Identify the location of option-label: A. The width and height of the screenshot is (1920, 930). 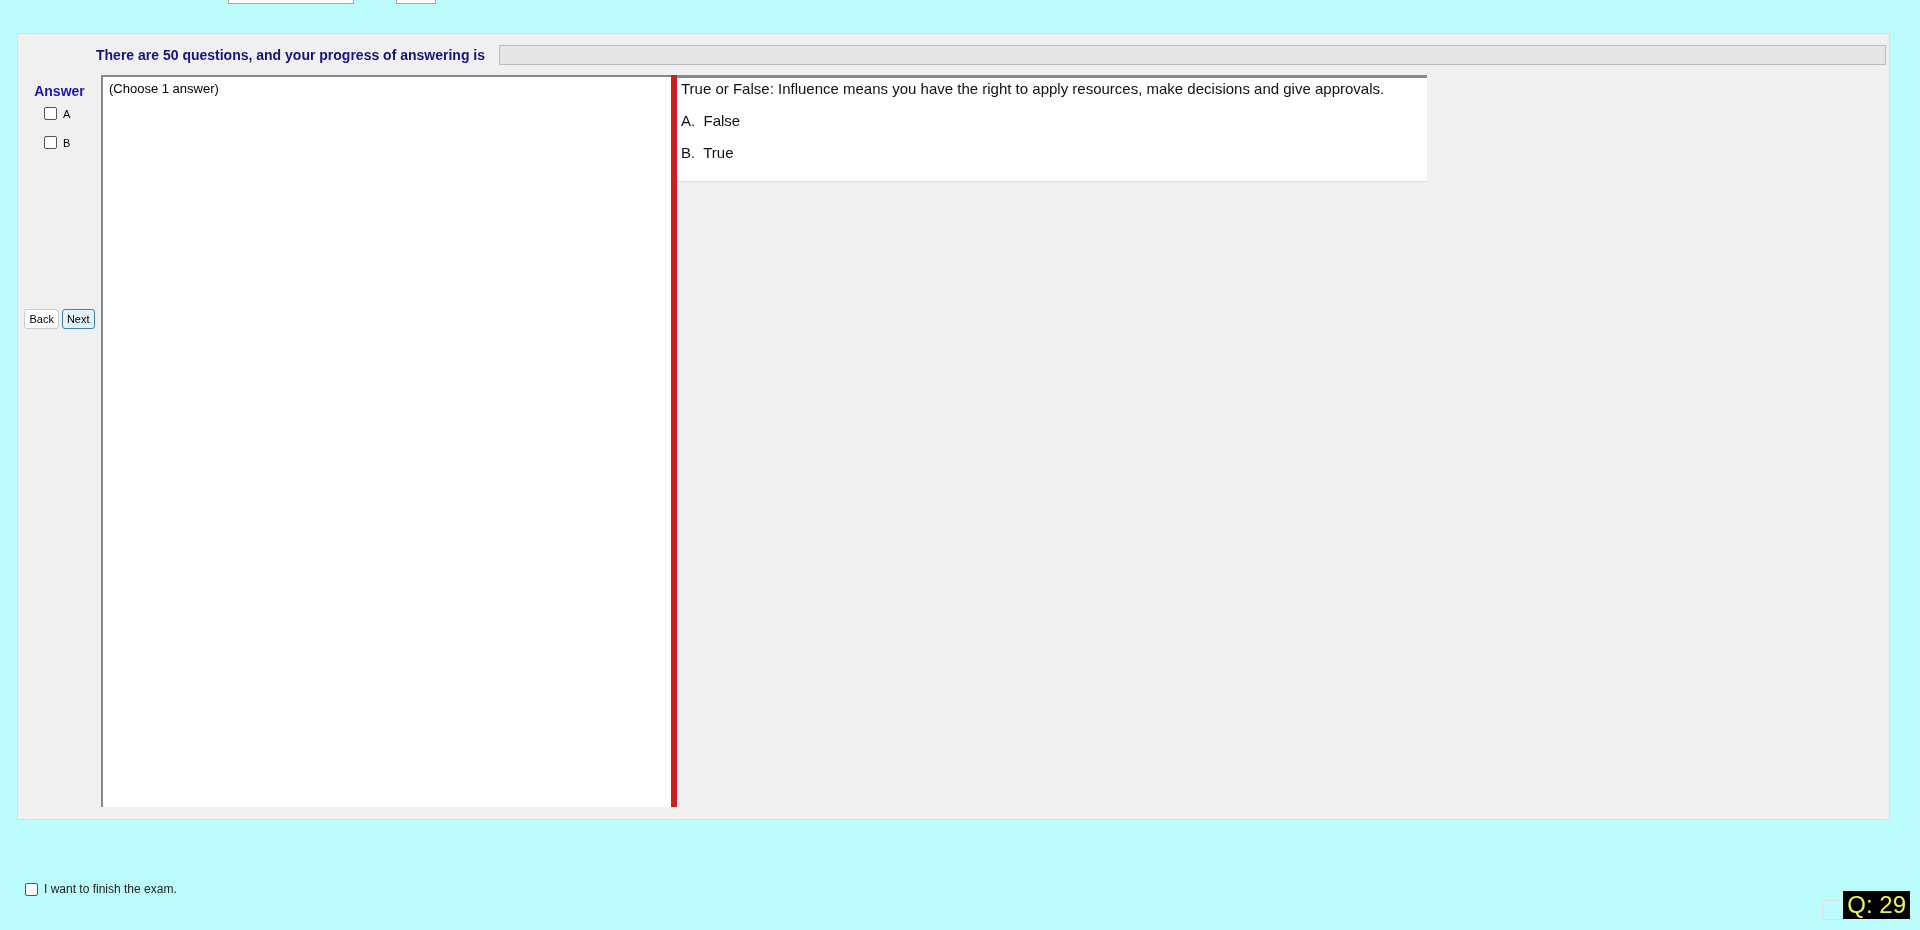
(67, 113).